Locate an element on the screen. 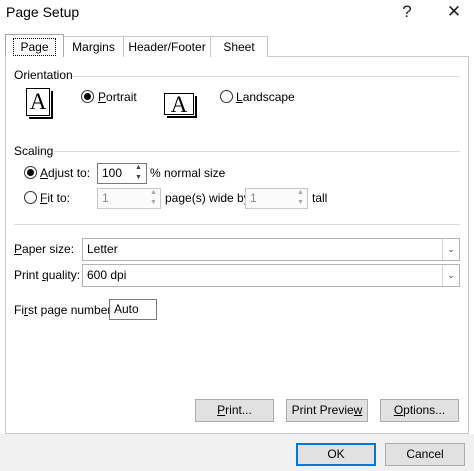  paper-size-select: Letter ⌄ is located at coordinates (271, 249).